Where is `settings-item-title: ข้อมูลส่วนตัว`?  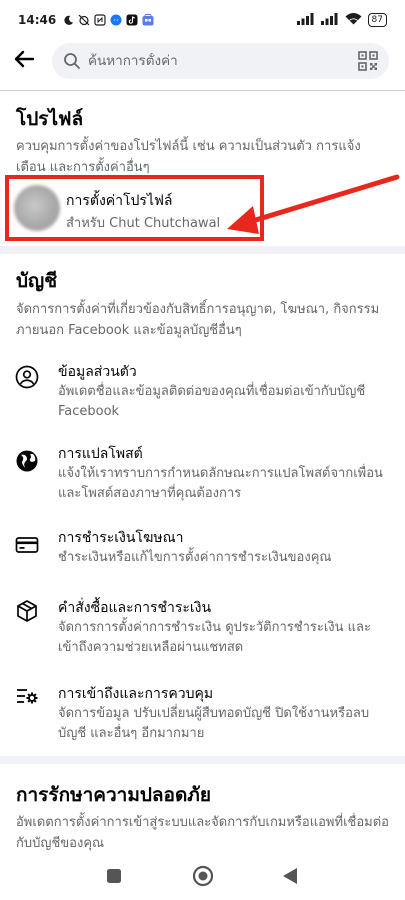 settings-item-title: ข้อมูลส่วนตัว is located at coordinates (97, 372).